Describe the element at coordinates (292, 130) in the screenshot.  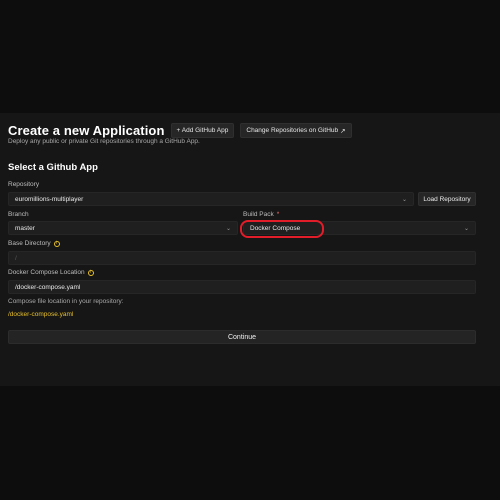
I see `change-repositories-label: Change Repositories on GitHub` at that location.